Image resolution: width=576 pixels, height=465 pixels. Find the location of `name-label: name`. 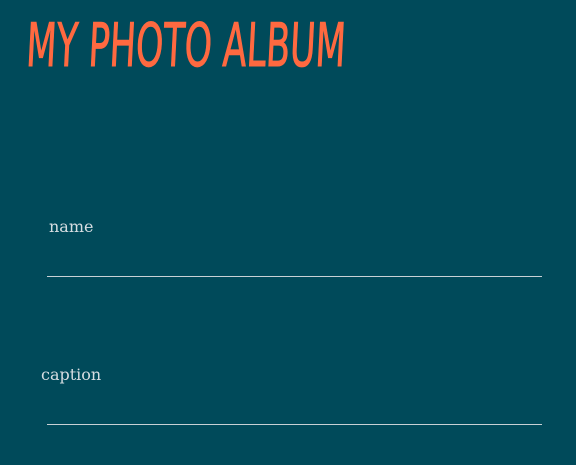

name-label: name is located at coordinates (71, 226).